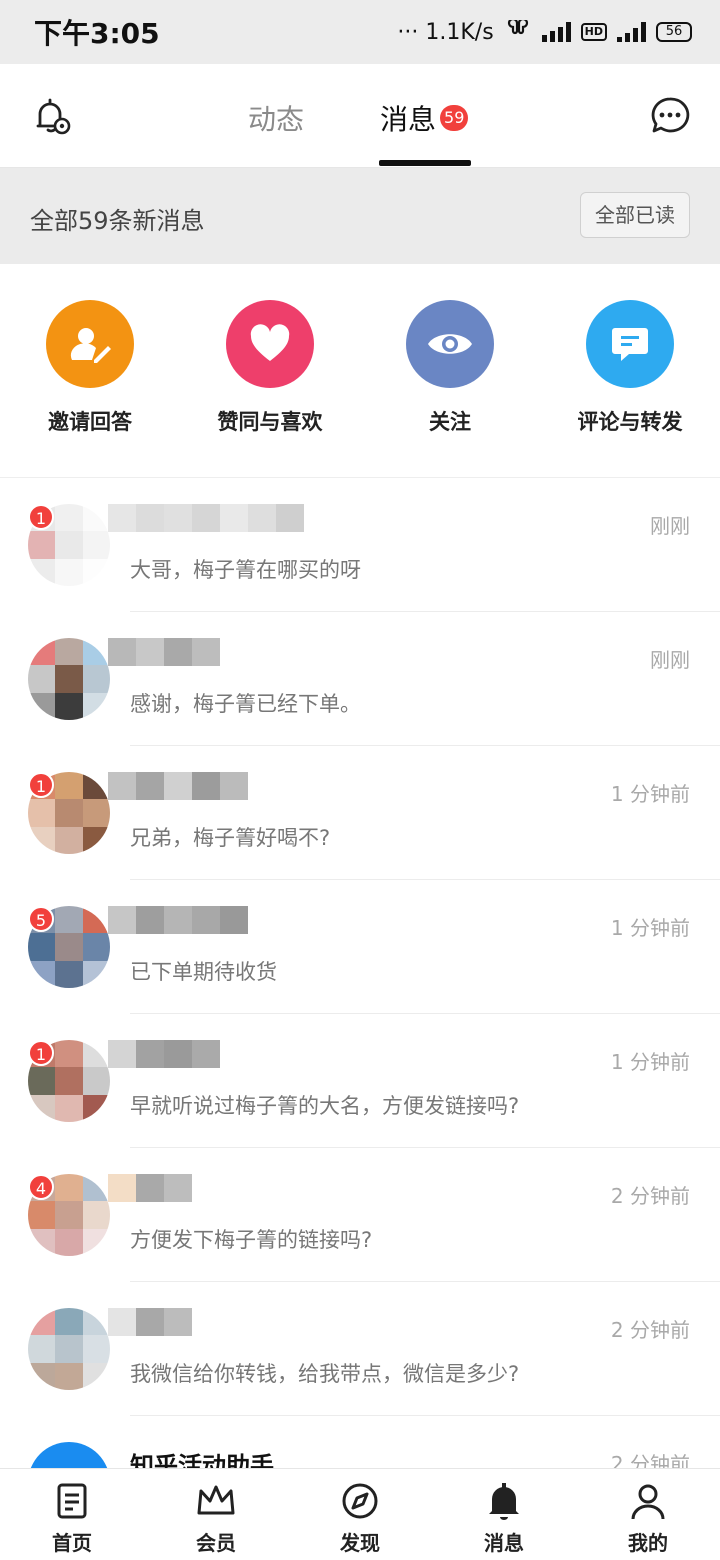 This screenshot has width=720, height=1560. Describe the element at coordinates (97, 33) in the screenshot. I see `status-time: 下午3:05` at that location.